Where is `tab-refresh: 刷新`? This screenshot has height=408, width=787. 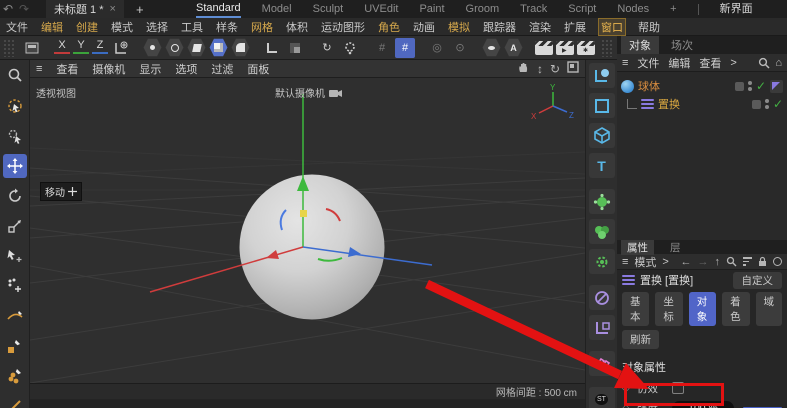
tab-refresh: 刷新 is located at coordinates (640, 339).